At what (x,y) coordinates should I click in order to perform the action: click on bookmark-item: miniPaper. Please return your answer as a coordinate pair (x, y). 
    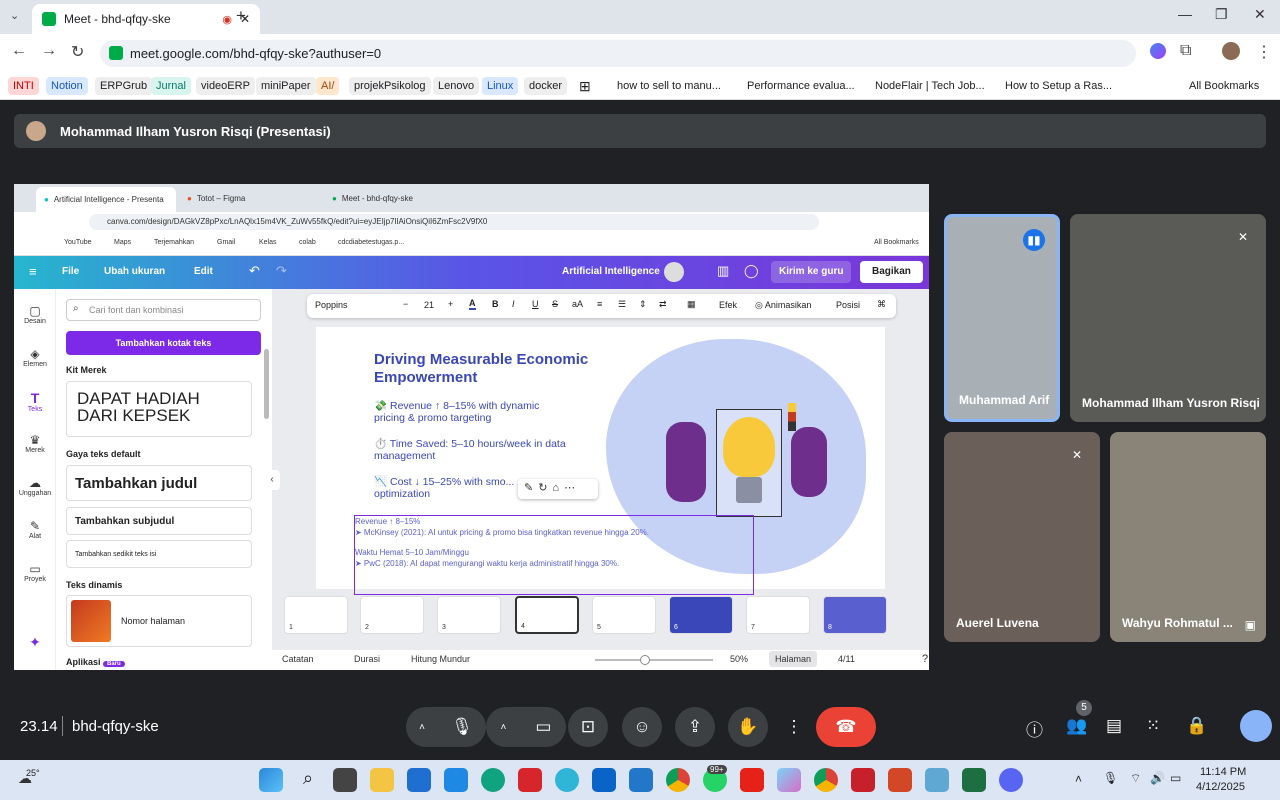
    Looking at the image, I should click on (286, 86).